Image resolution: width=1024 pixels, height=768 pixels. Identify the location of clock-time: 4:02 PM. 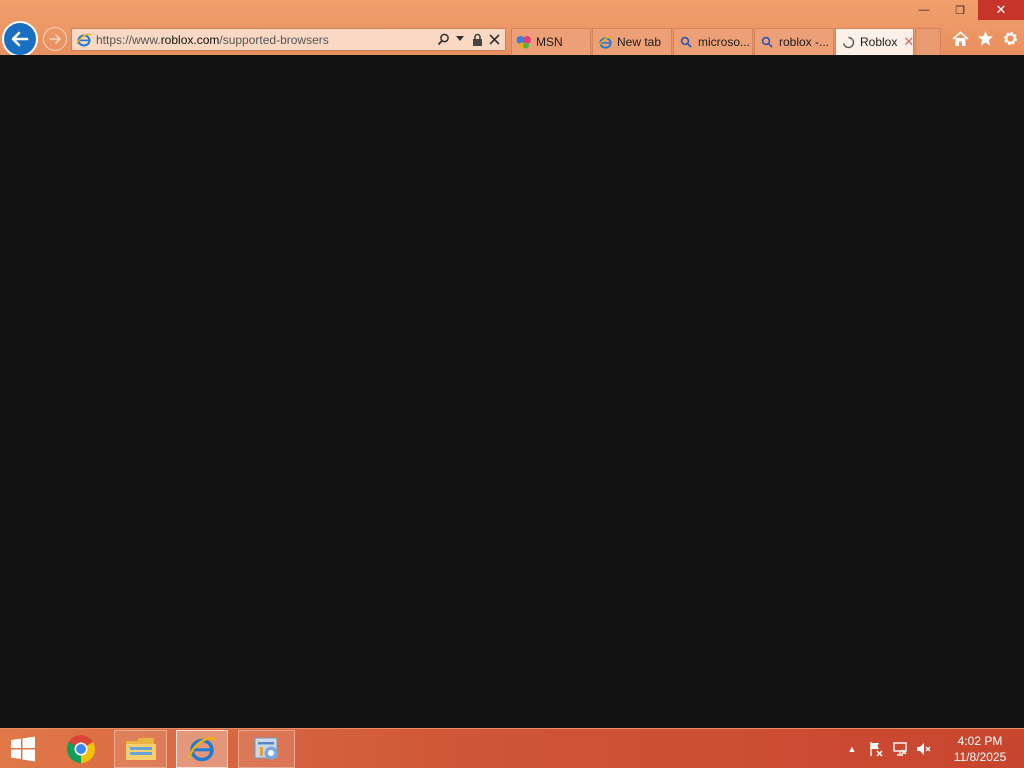
(980, 741).